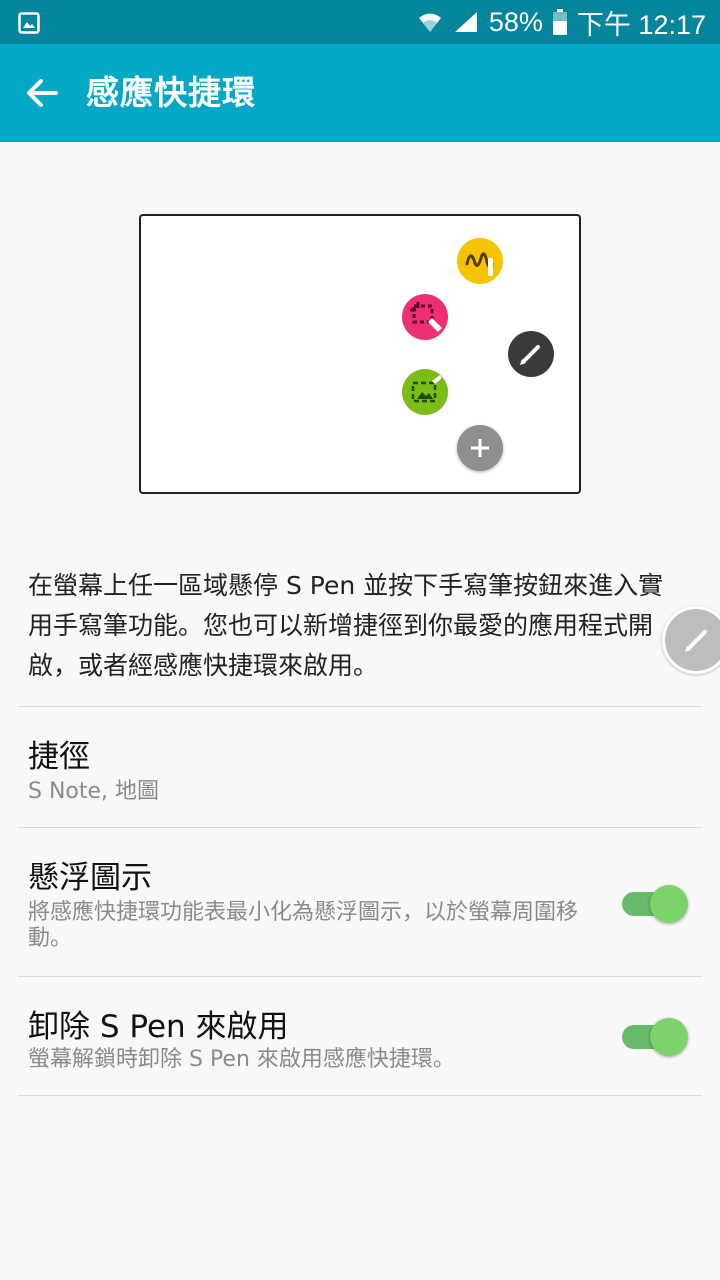  I want to click on detach-spen-toggle, so click(656, 1036).